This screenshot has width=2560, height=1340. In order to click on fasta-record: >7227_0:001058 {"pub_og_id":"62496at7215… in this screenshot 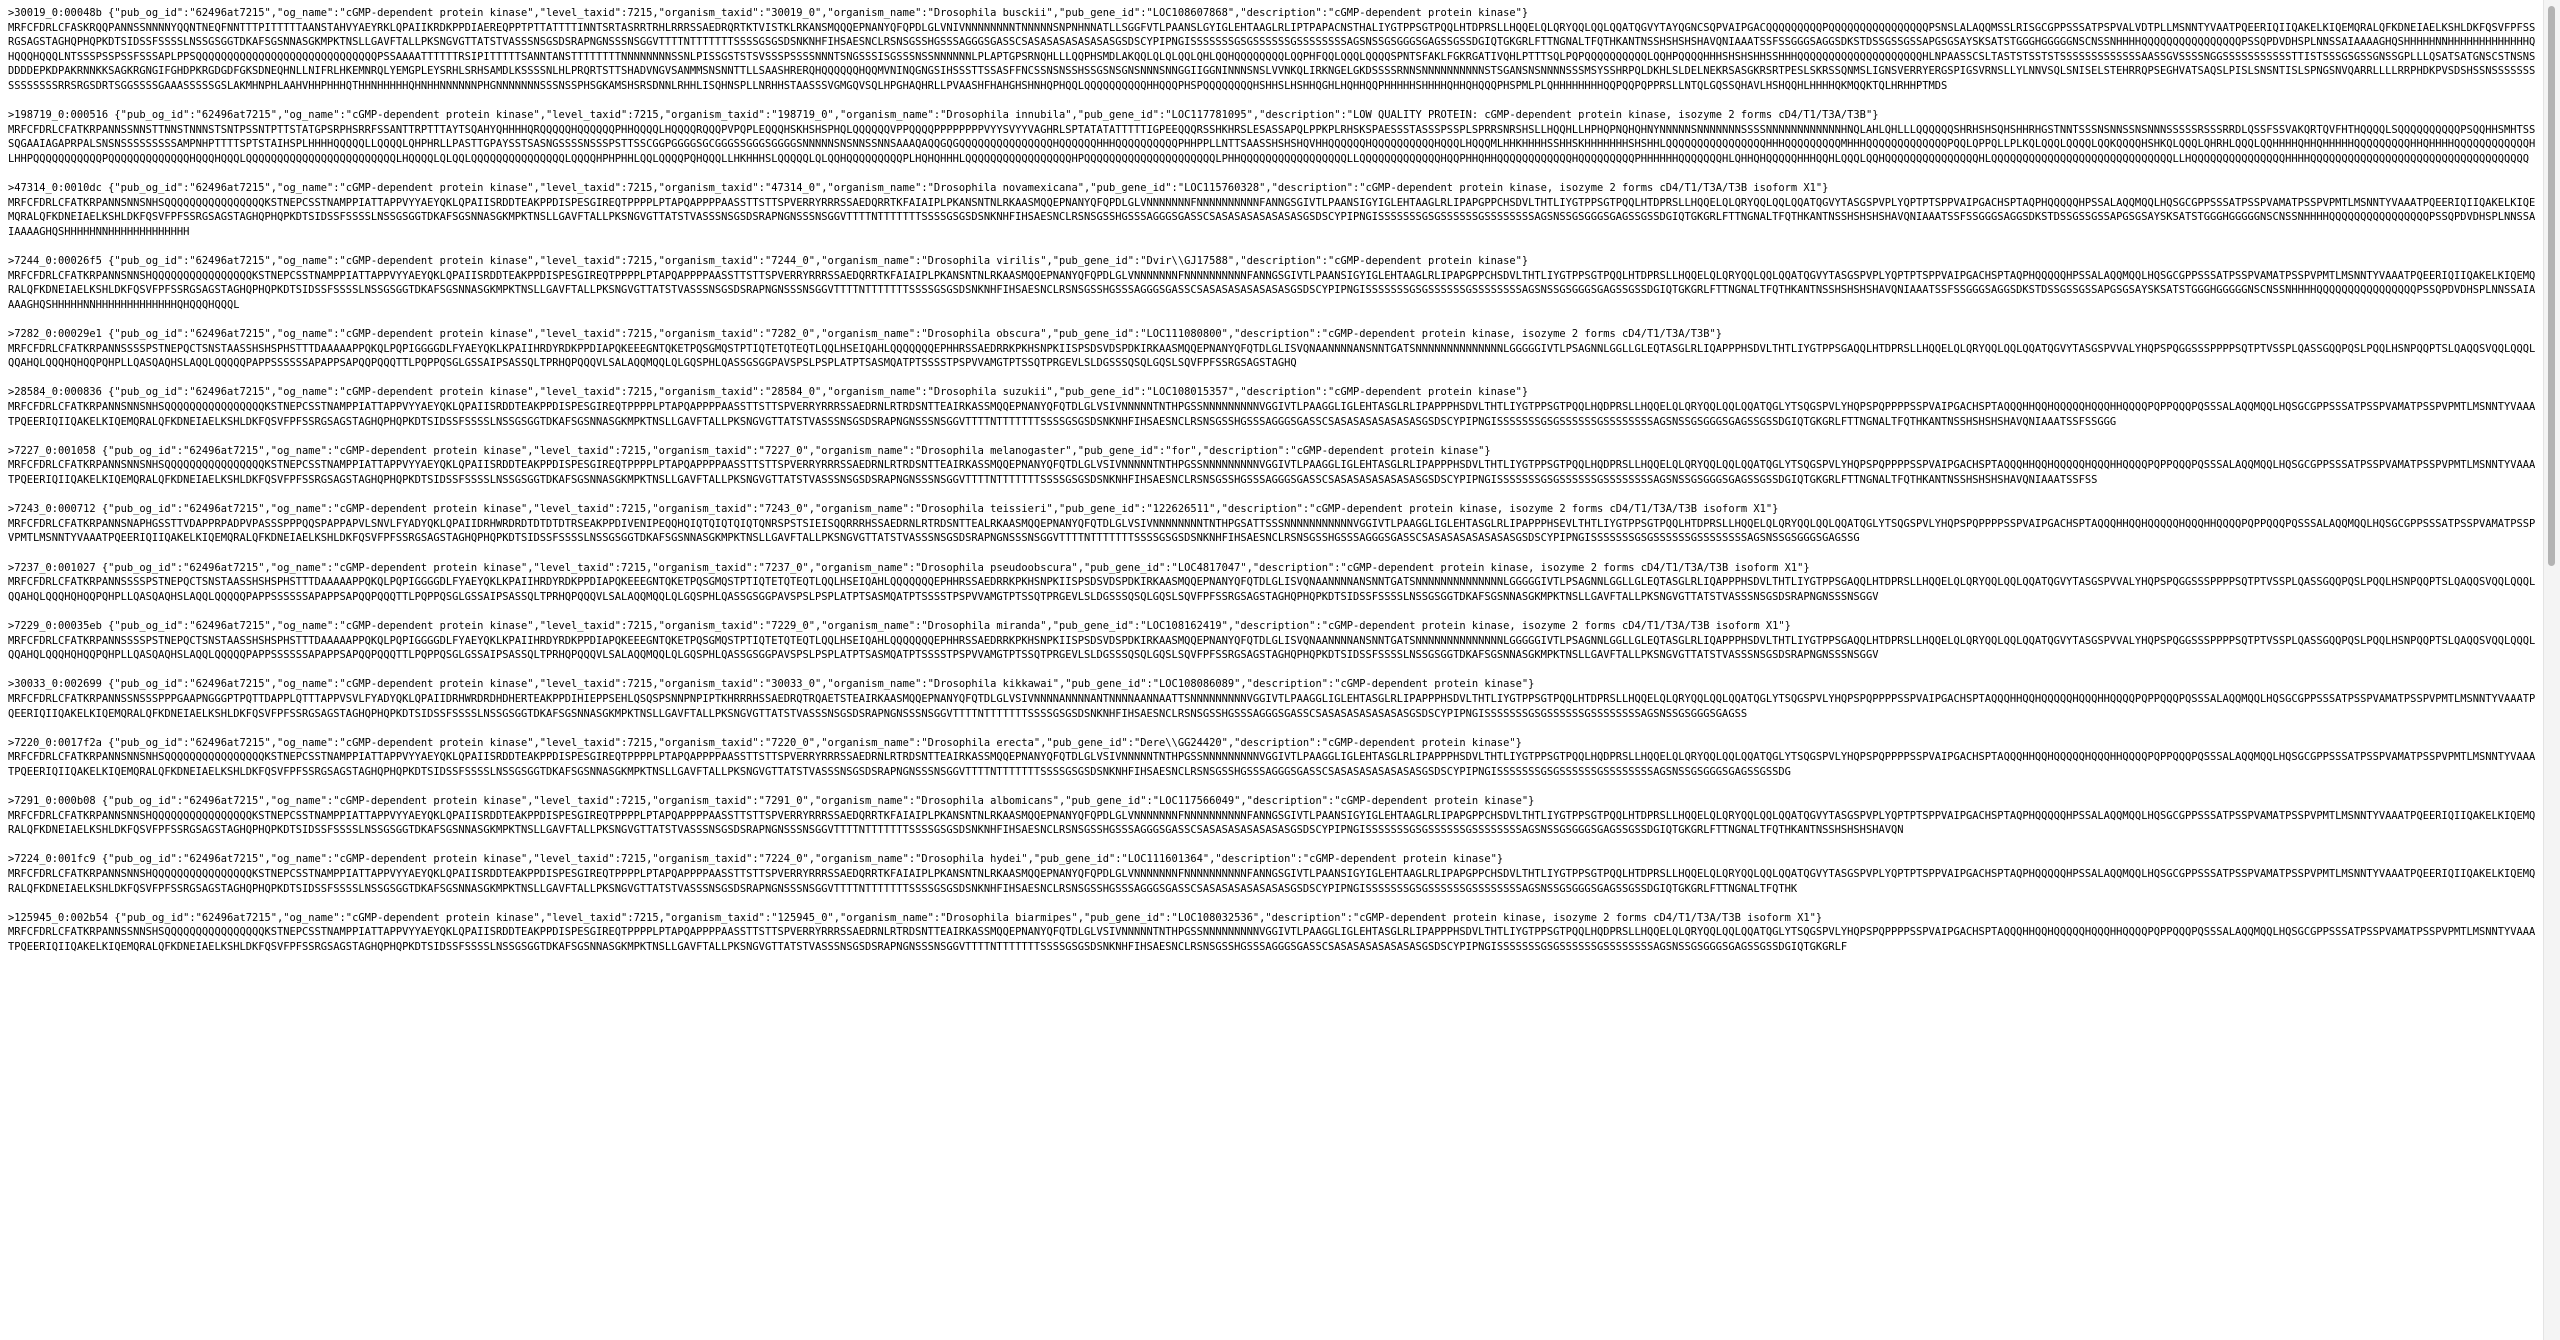, I will do `click(1272, 466)`.